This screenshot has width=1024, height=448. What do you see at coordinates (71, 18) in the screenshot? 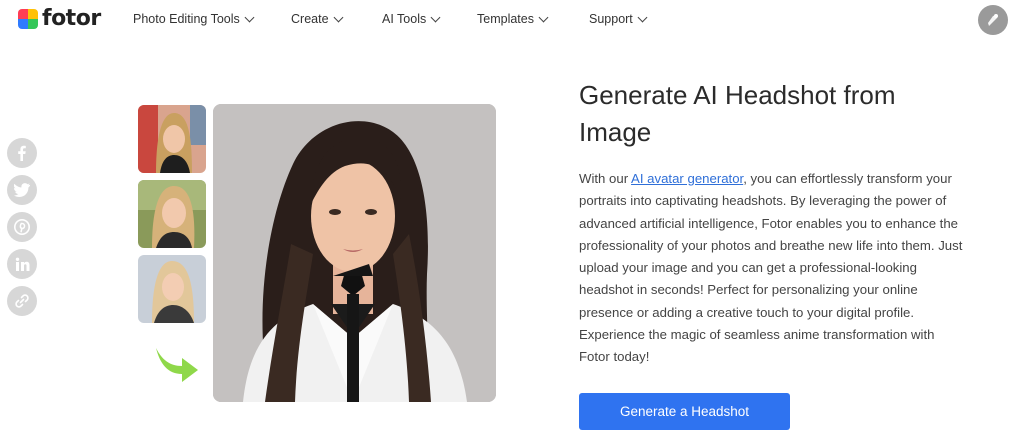
I see `brand-name: fotor` at bounding box center [71, 18].